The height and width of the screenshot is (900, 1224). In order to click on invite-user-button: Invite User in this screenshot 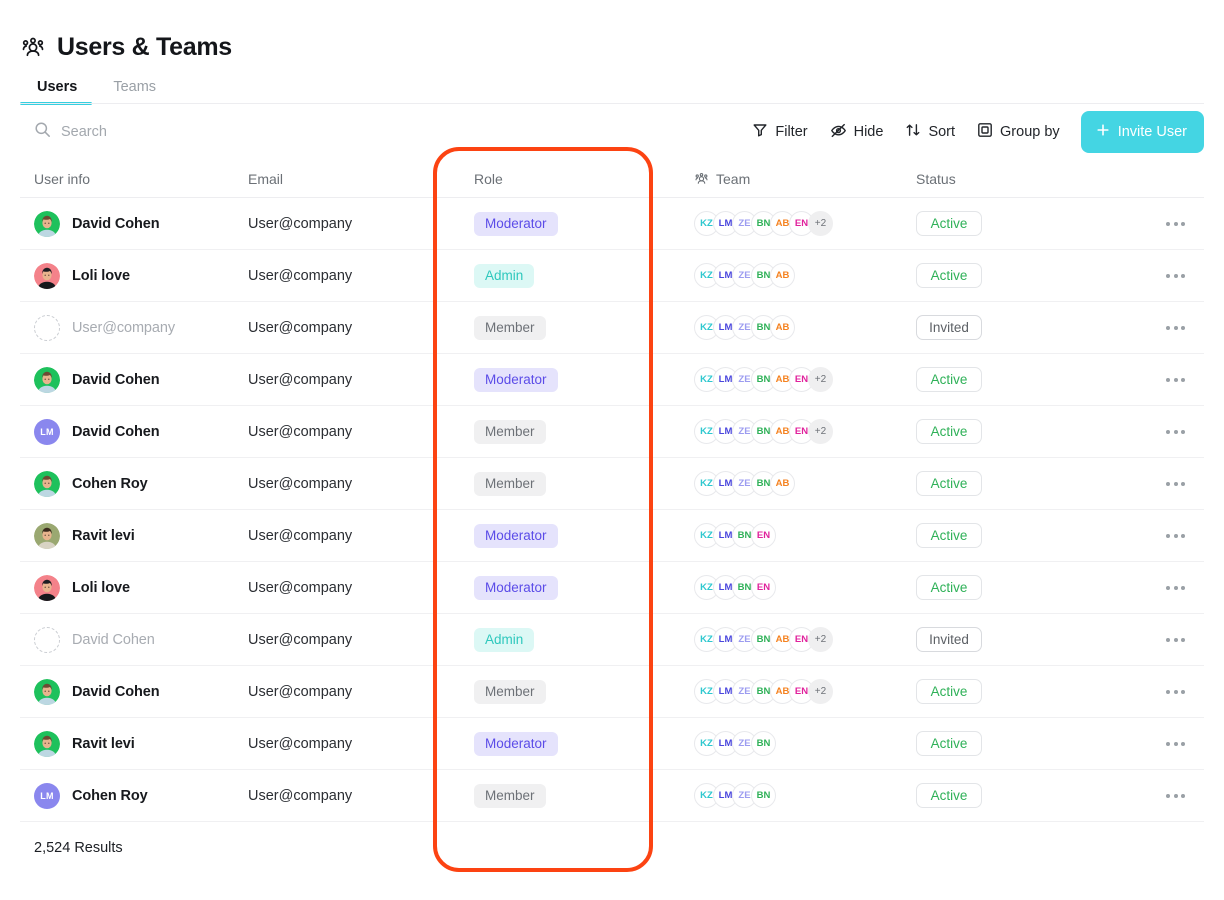, I will do `click(1142, 132)`.